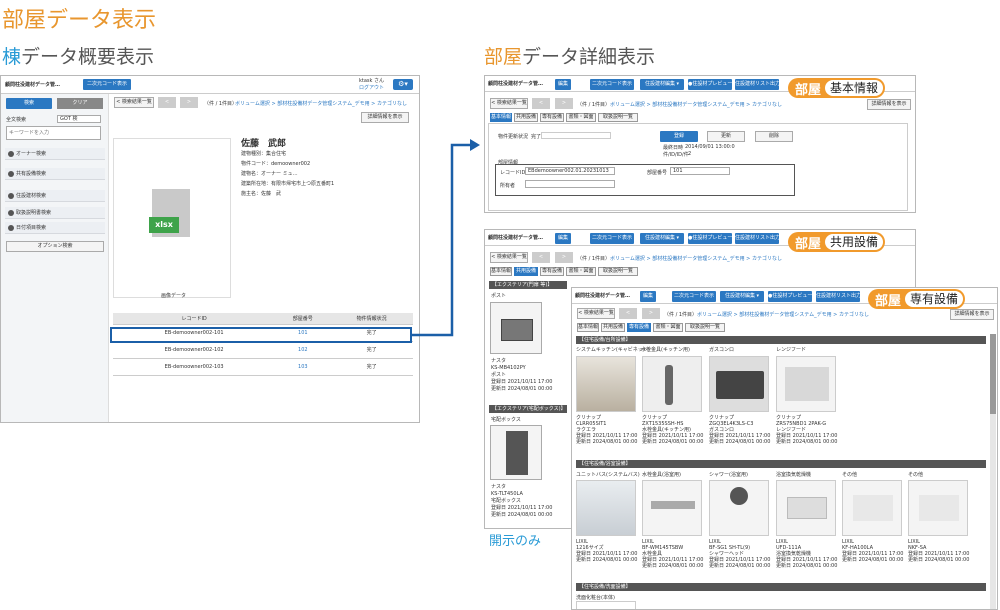  What do you see at coordinates (739, 384) in the screenshot?
I see `gas-stove-image` at bounding box center [739, 384].